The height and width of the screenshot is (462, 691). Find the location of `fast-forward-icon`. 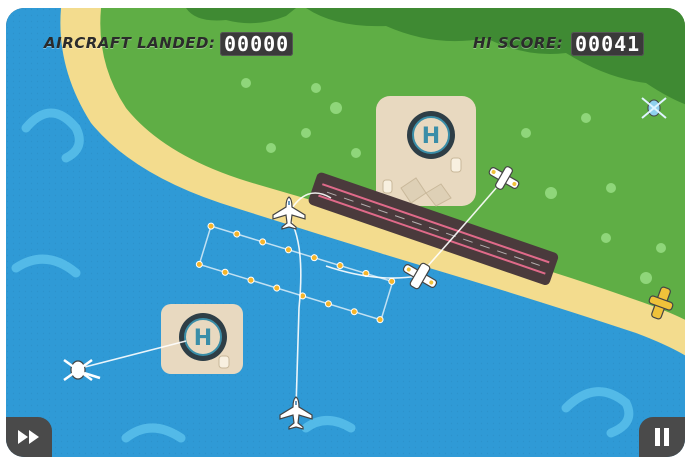

fast-forward-icon is located at coordinates (28, 437).